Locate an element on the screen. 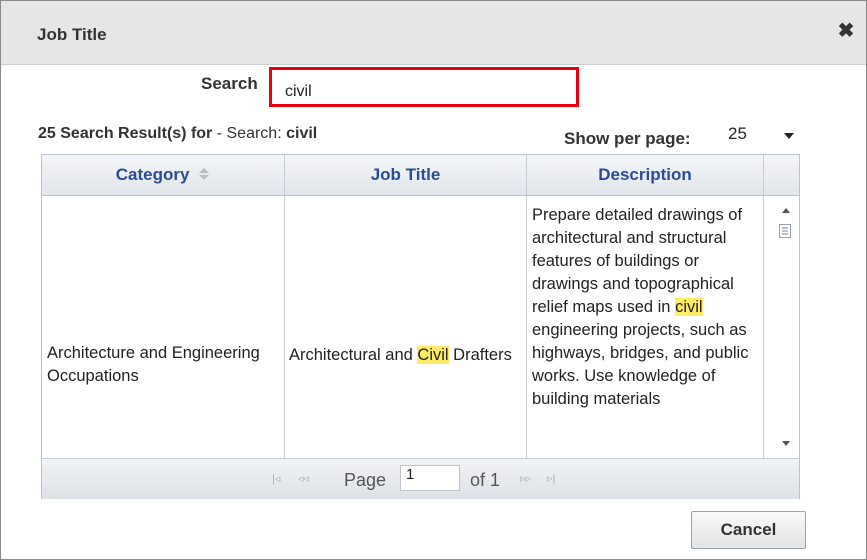  search-label: Search is located at coordinates (229, 83).